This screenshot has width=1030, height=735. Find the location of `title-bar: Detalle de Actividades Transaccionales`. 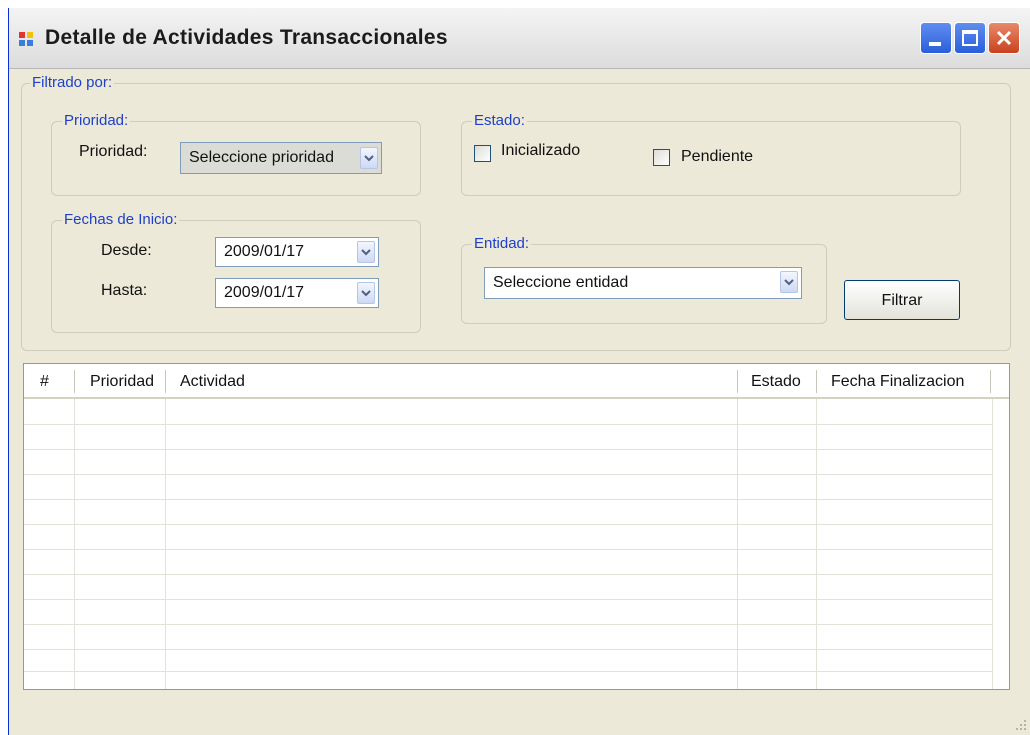

title-bar: Detalle de Actividades Transaccionales is located at coordinates (519, 38).